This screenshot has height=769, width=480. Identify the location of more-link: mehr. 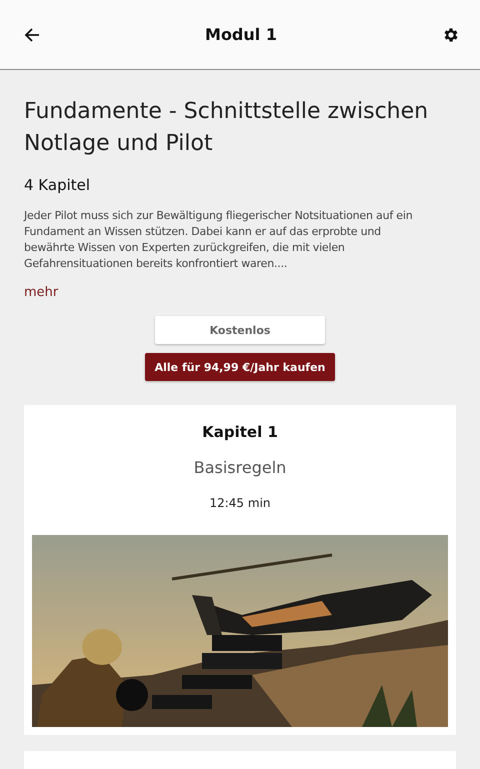
(41, 292).